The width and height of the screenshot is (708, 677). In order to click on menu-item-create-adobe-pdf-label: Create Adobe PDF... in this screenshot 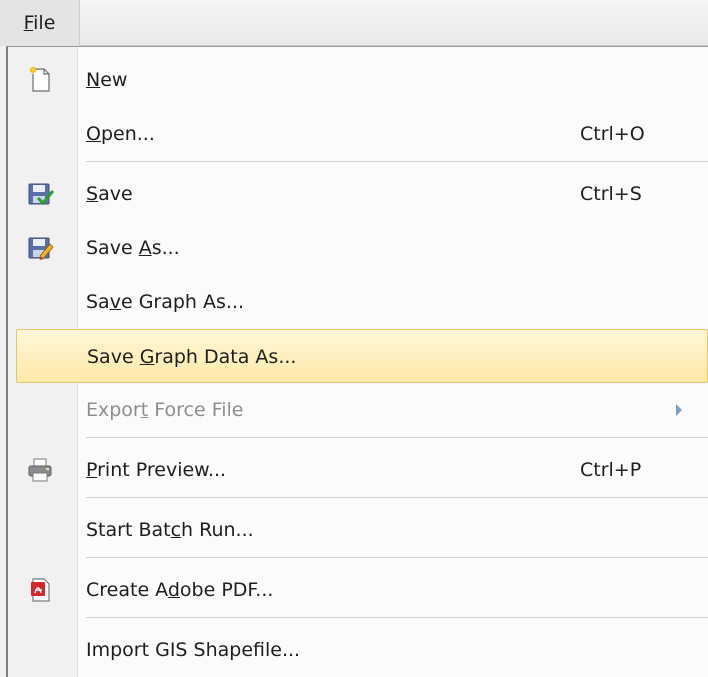, I will do `click(180, 590)`.